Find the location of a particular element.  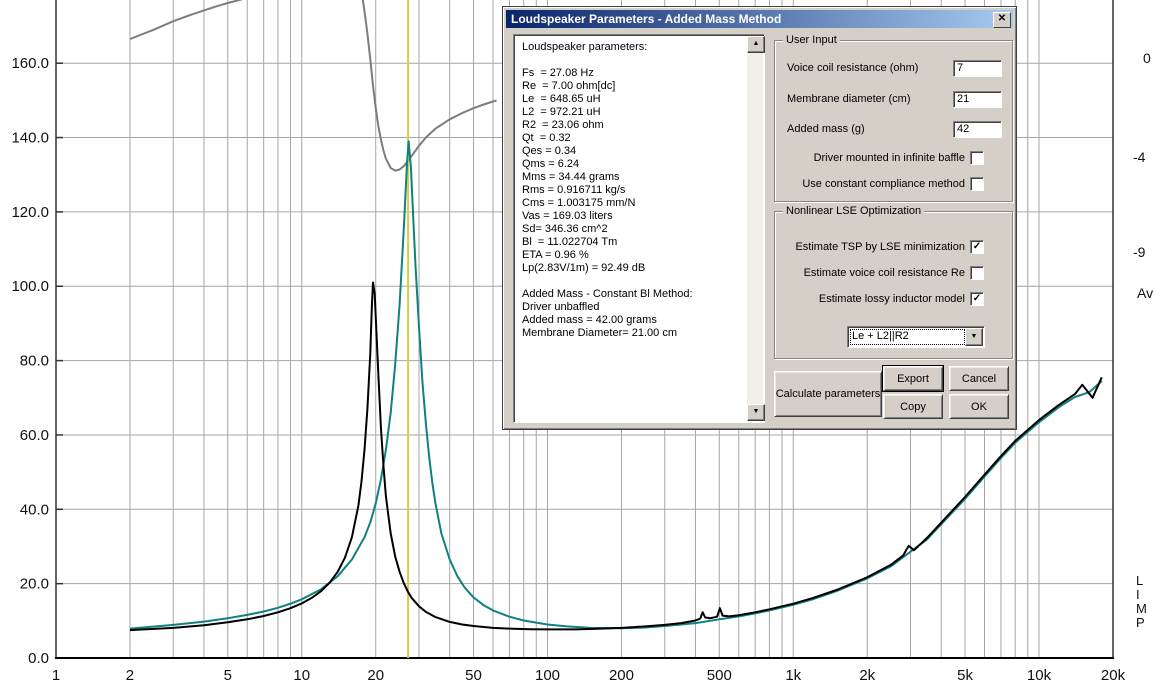

estimate-re-row: Estimate voice coil resistance Re is located at coordinates (879, 273).